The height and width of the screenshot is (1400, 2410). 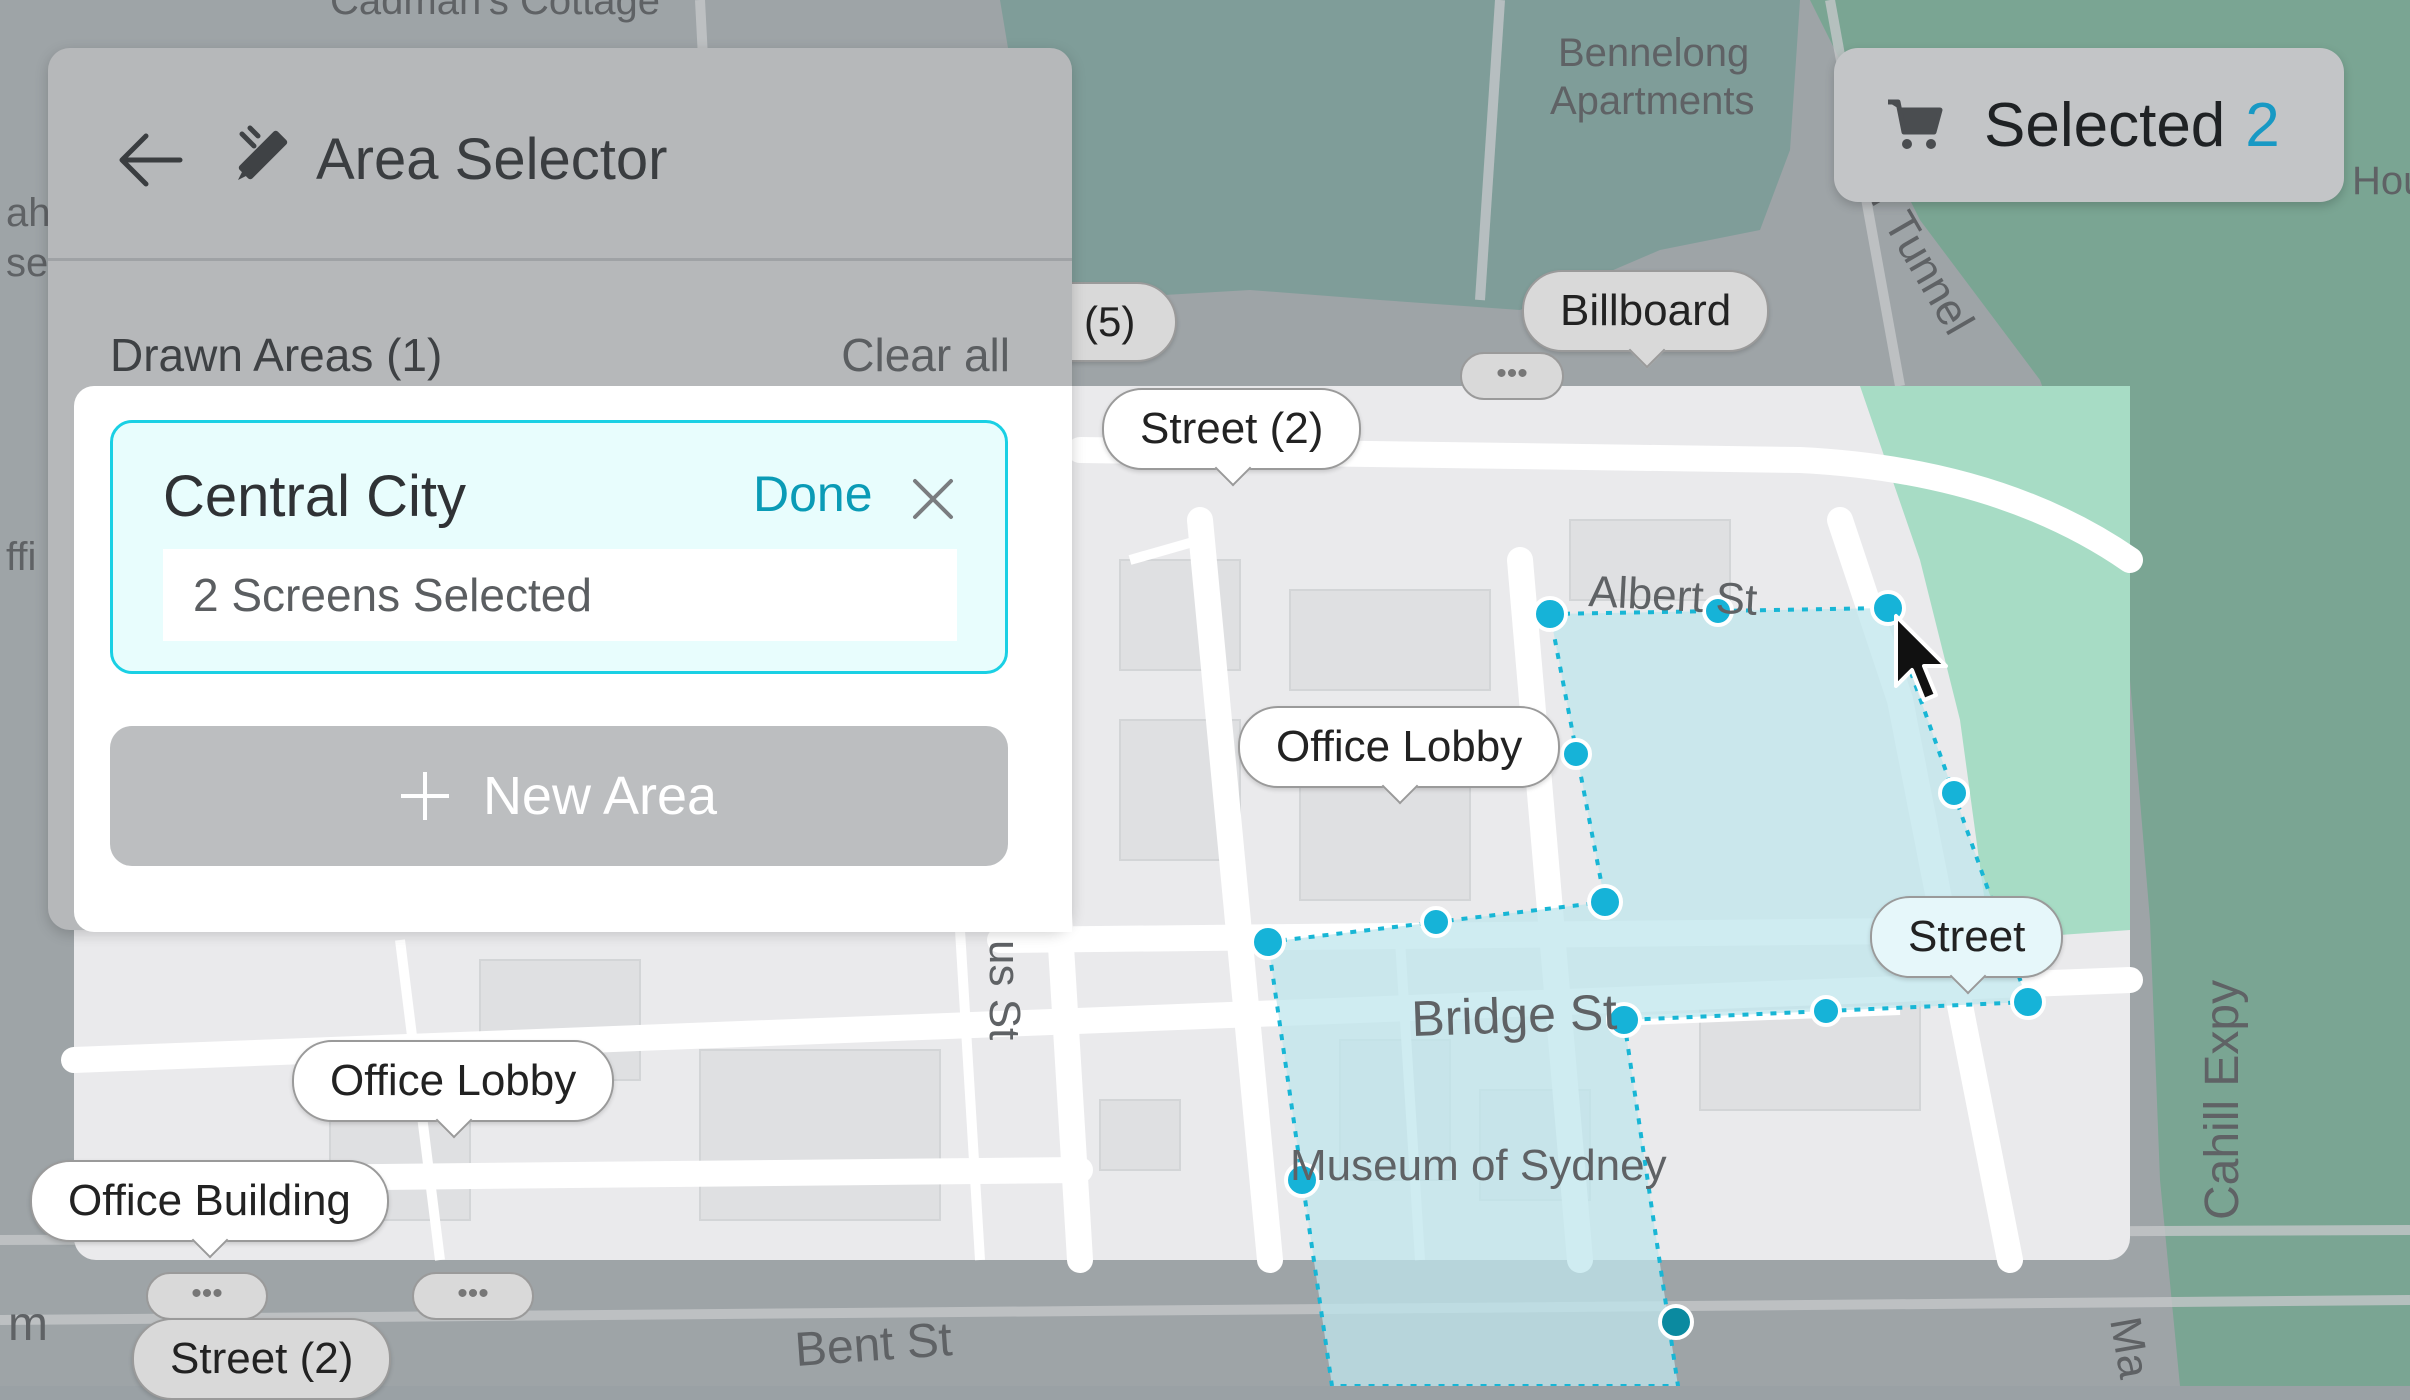 What do you see at coordinates (1921, 658) in the screenshot?
I see `mouse-cursor-icon` at bounding box center [1921, 658].